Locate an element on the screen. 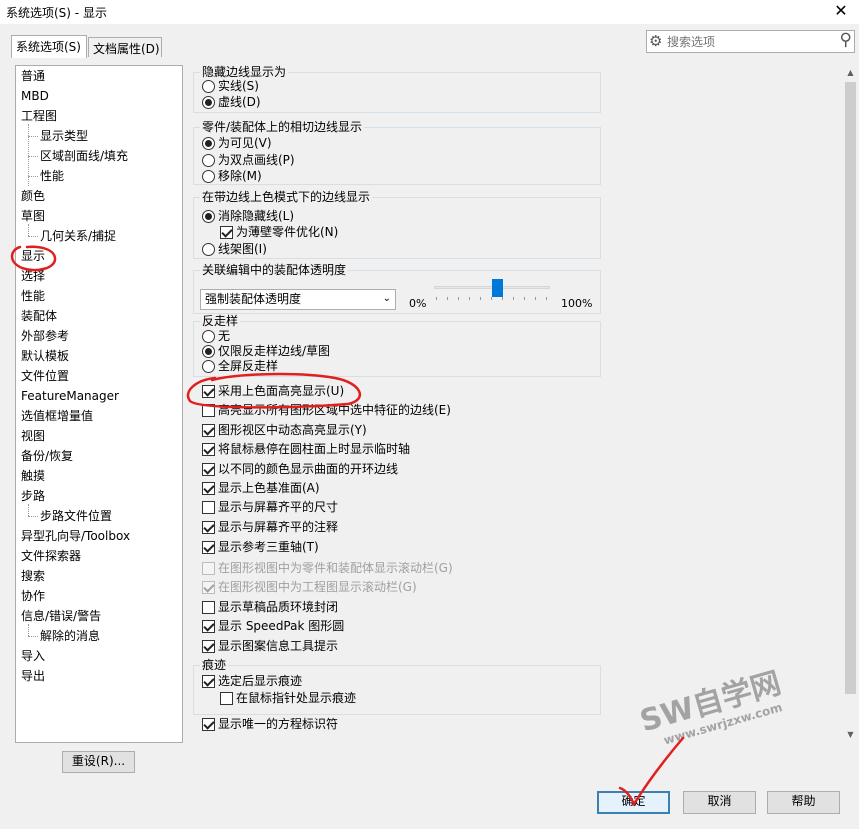 Image resolution: width=859 pixels, height=829 pixels. tree-item-file-explorer: 文件探索器 is located at coordinates (51, 556).